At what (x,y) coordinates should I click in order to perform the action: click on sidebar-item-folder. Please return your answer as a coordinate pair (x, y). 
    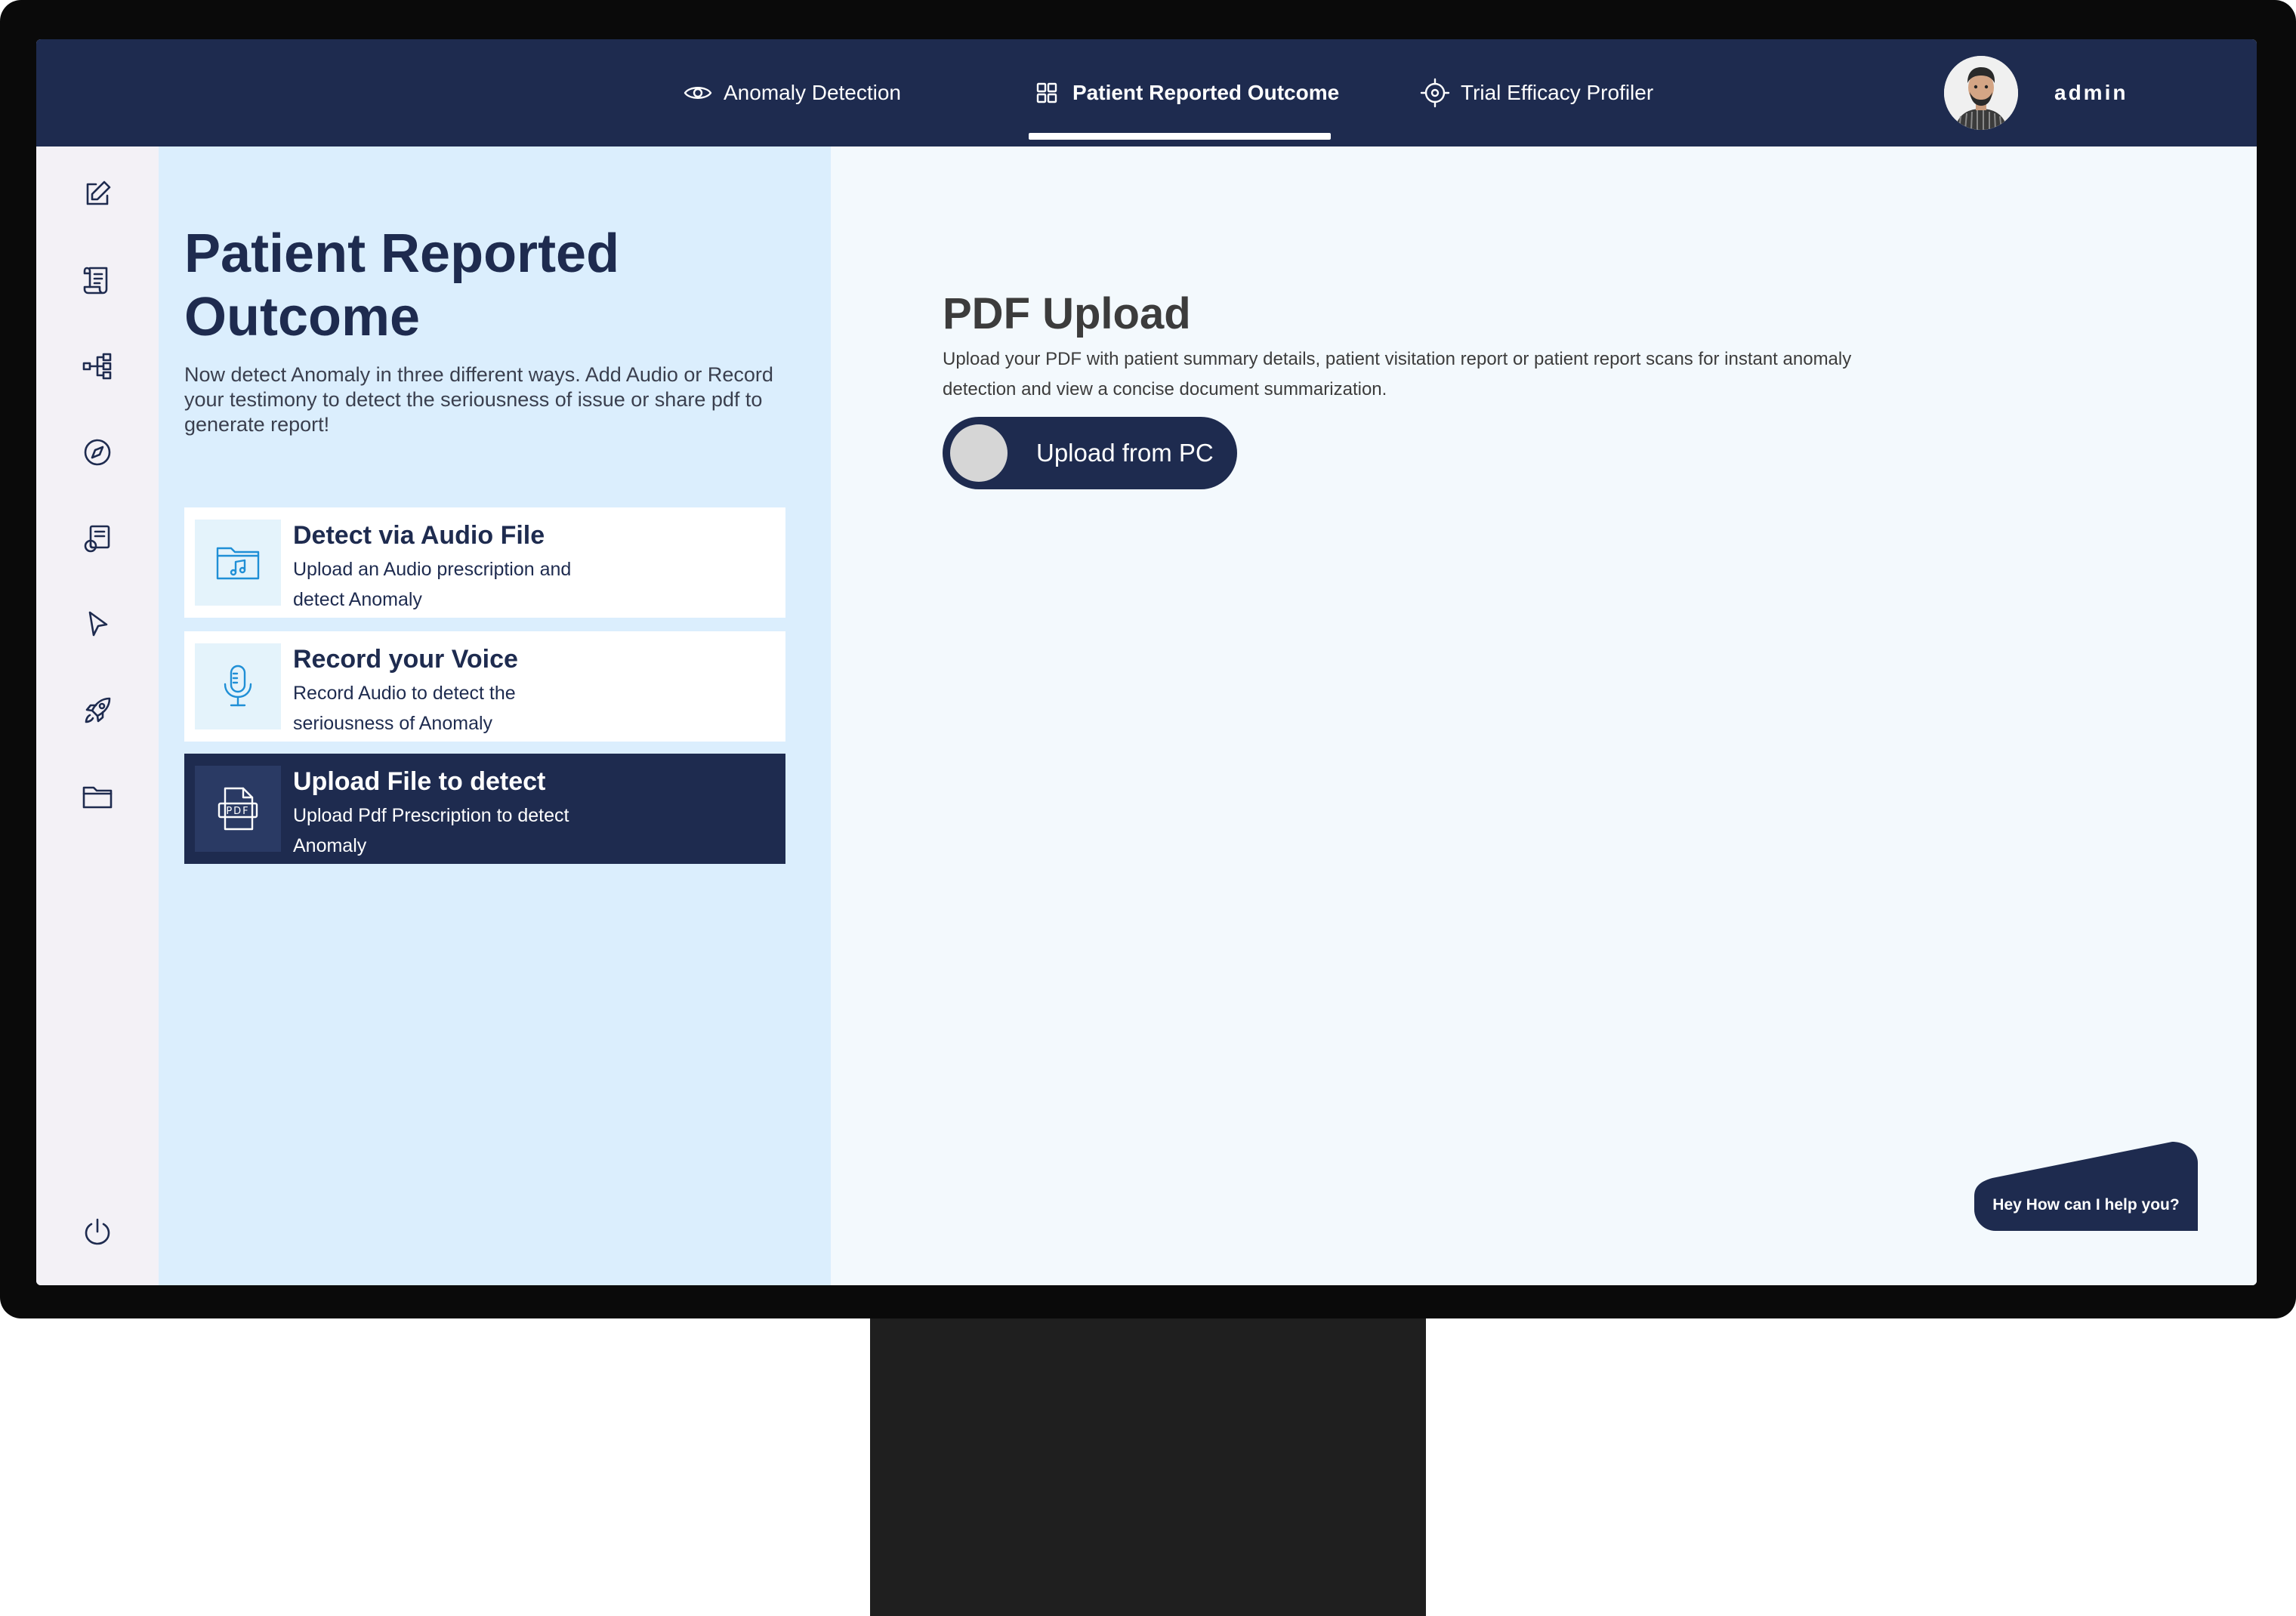
    Looking at the image, I should click on (98, 797).